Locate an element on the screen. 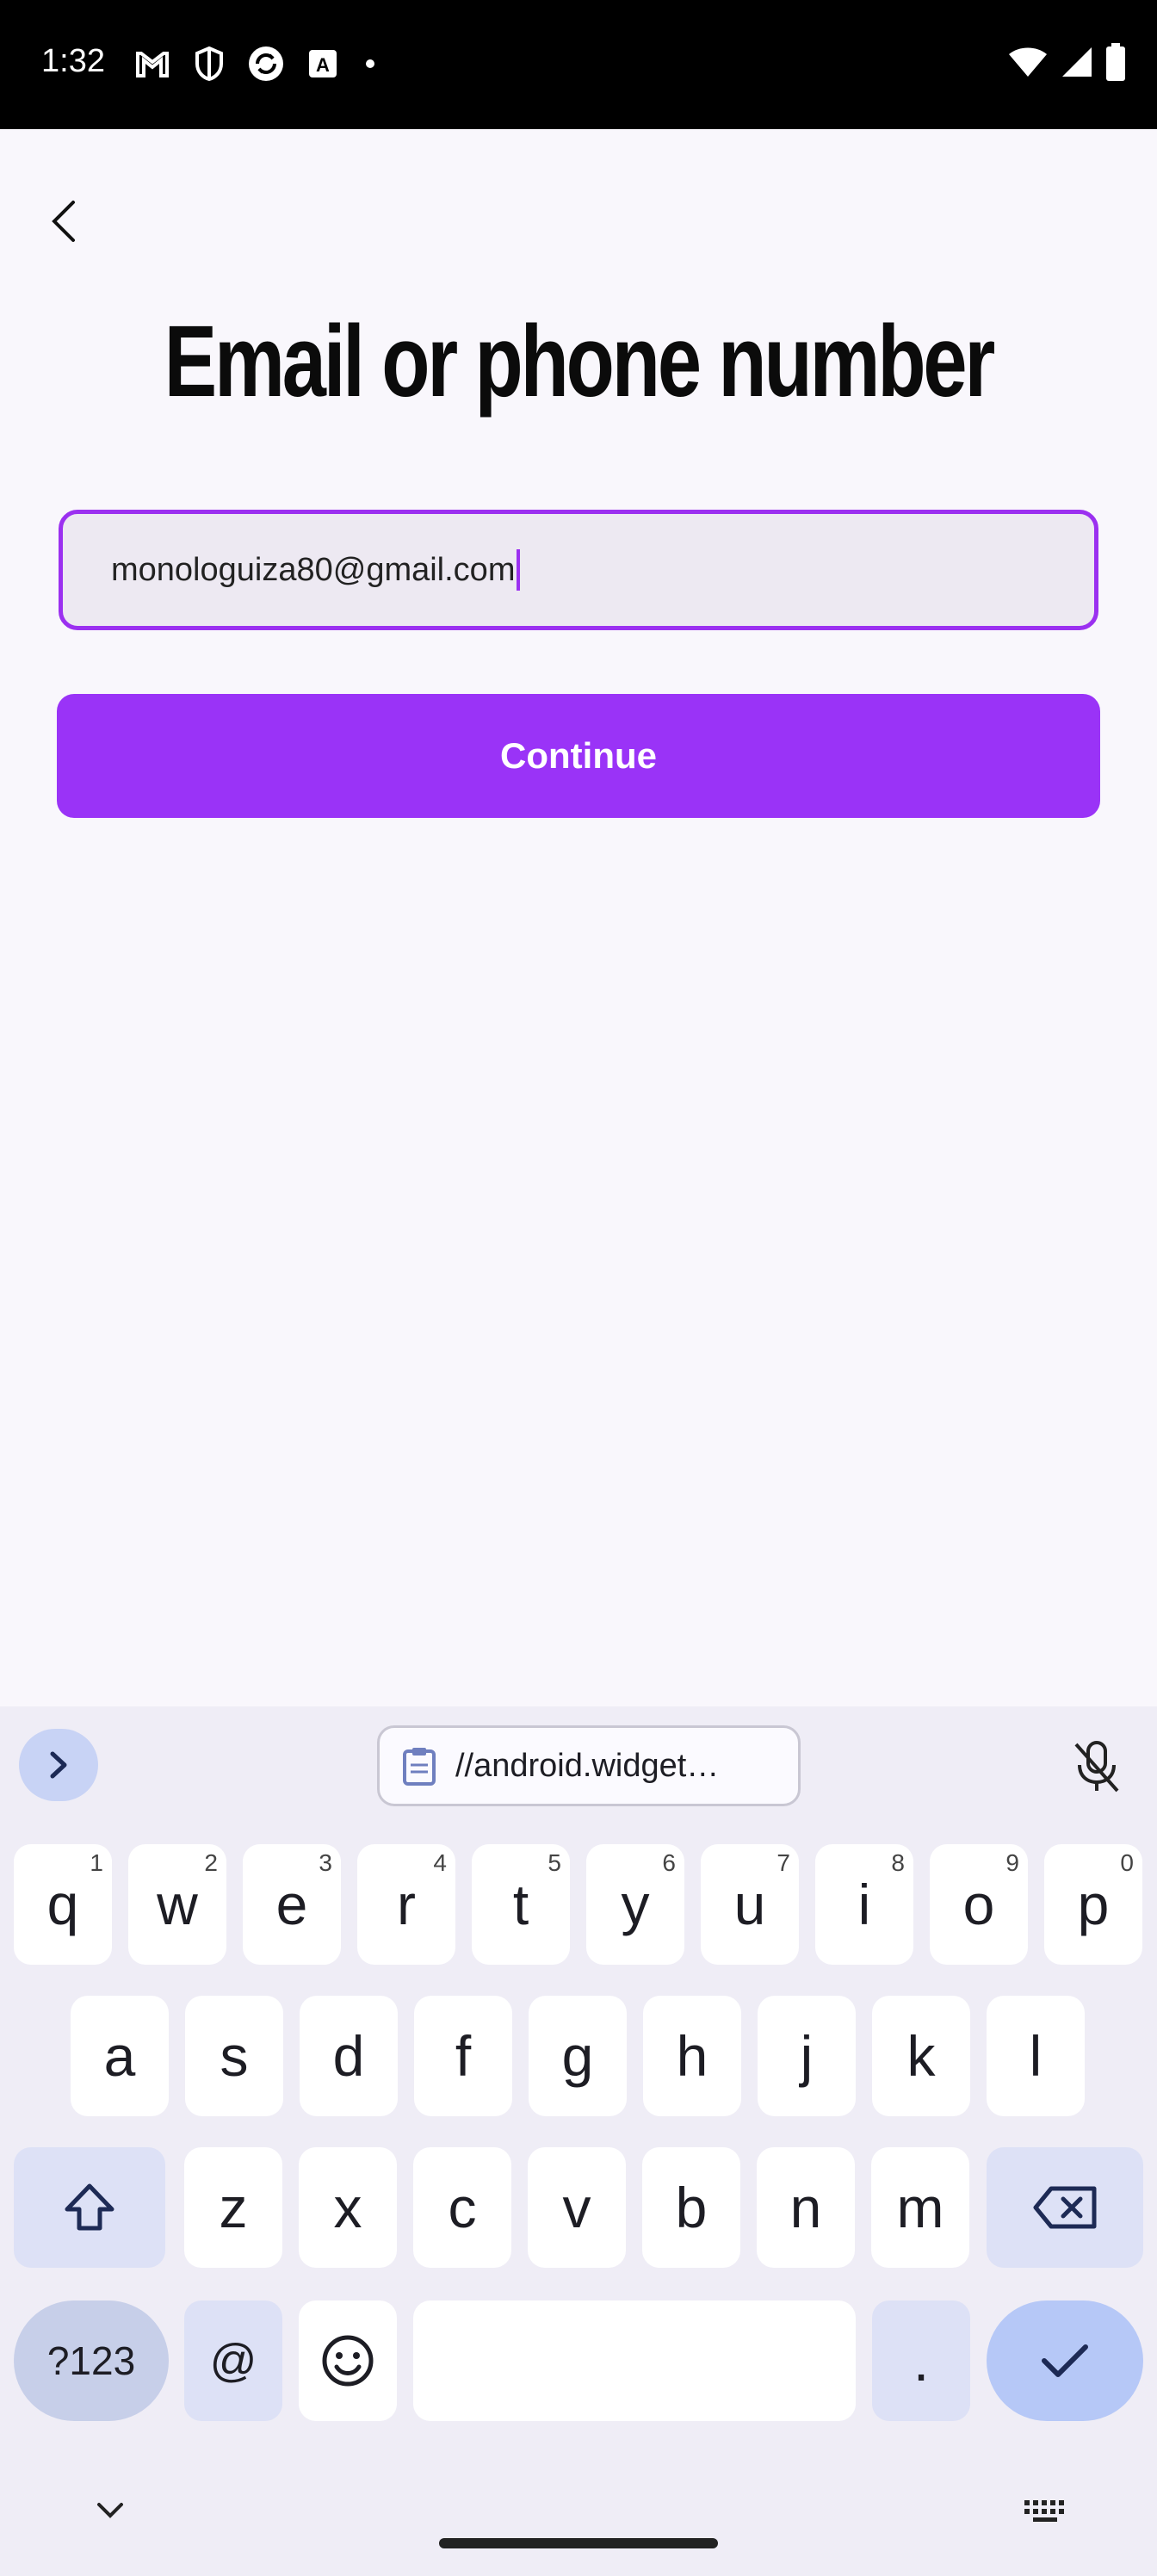 The height and width of the screenshot is (2576, 1157). chevron-down-icon is located at coordinates (110, 2511).